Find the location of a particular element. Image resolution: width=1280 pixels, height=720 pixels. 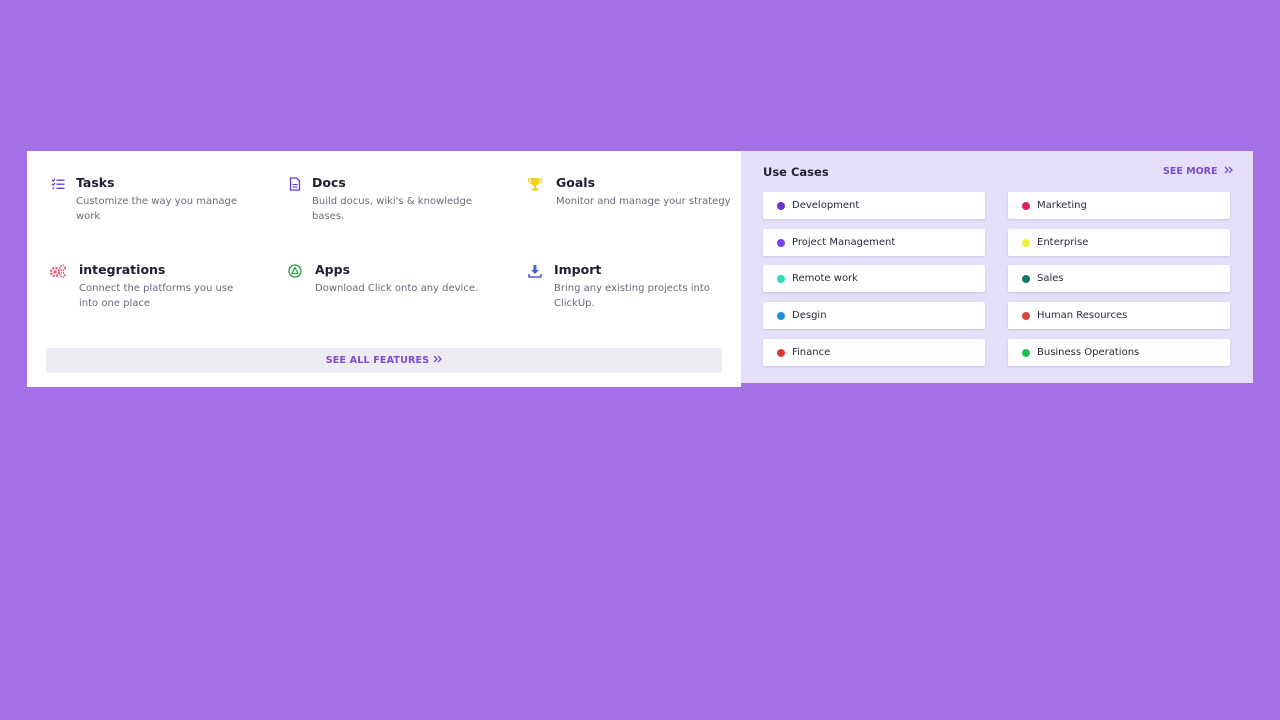

feature-title: Apps is located at coordinates (333, 269).